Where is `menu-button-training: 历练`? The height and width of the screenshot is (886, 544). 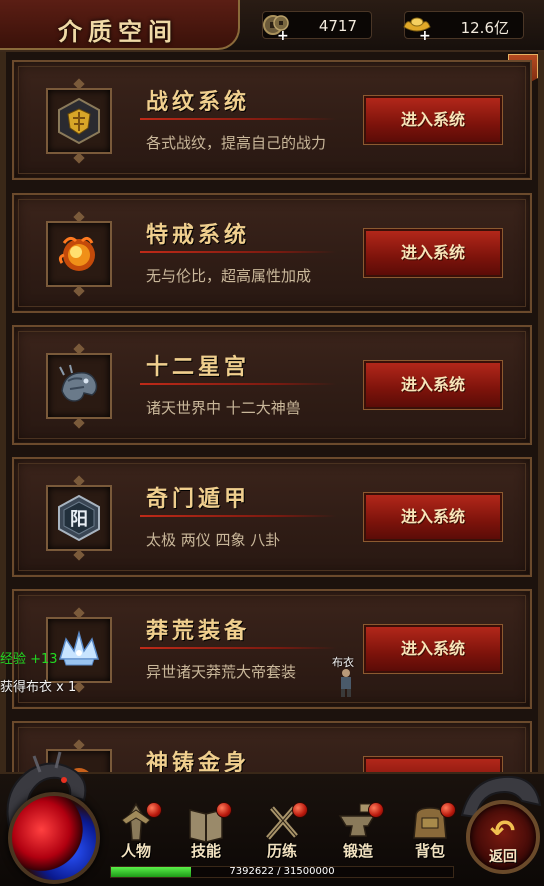 menu-button-training: 历练 is located at coordinates (282, 831).